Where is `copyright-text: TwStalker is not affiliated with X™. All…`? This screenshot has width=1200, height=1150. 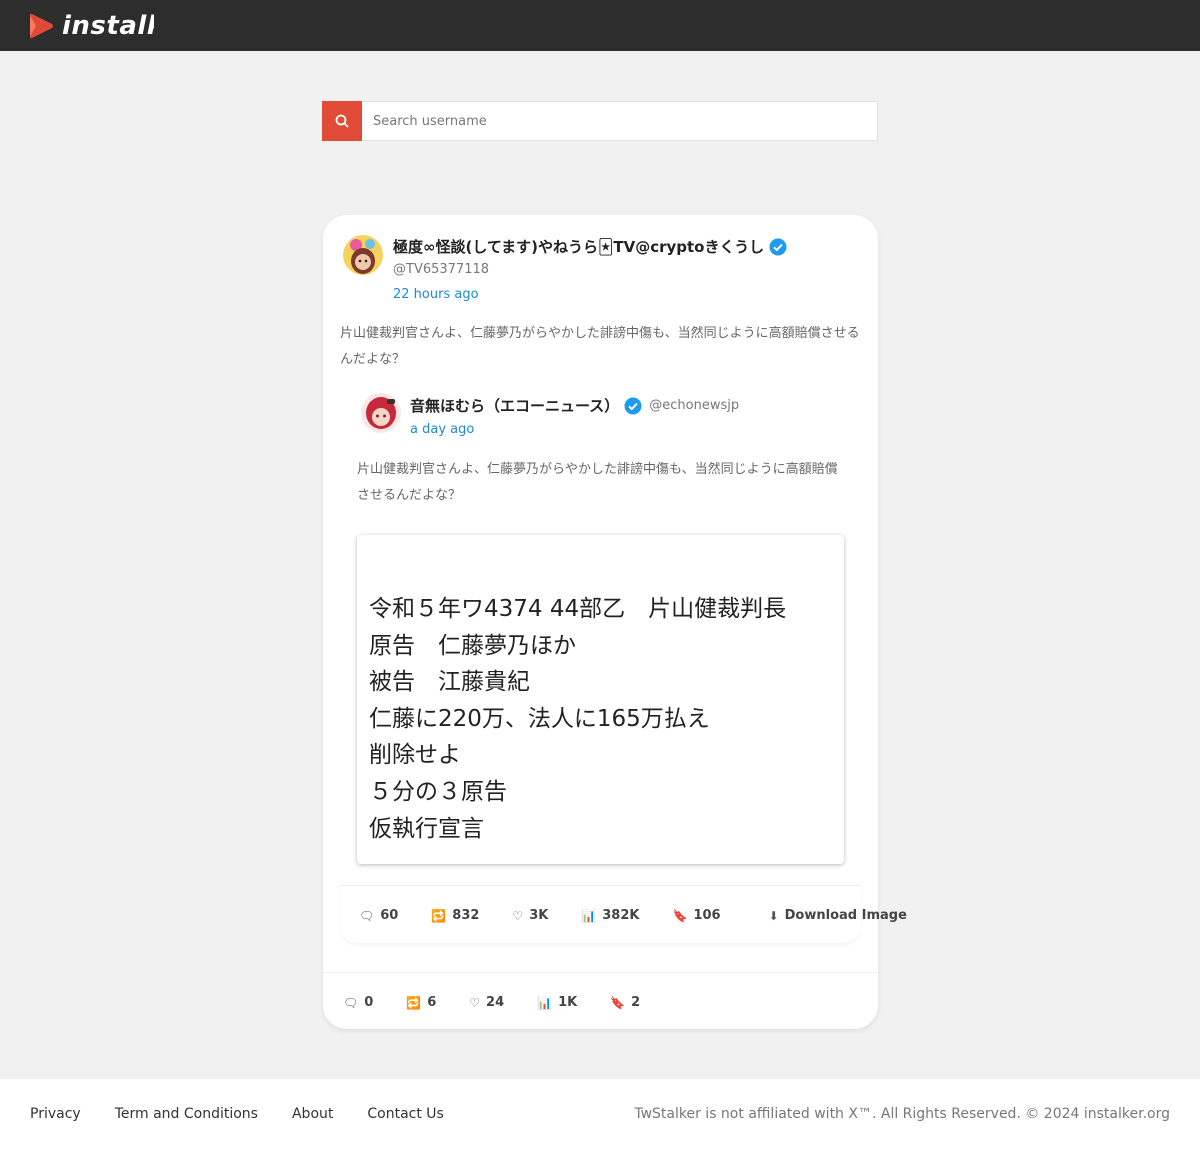 copyright-text: TwStalker is not affiliated with X™. All… is located at coordinates (902, 1114).